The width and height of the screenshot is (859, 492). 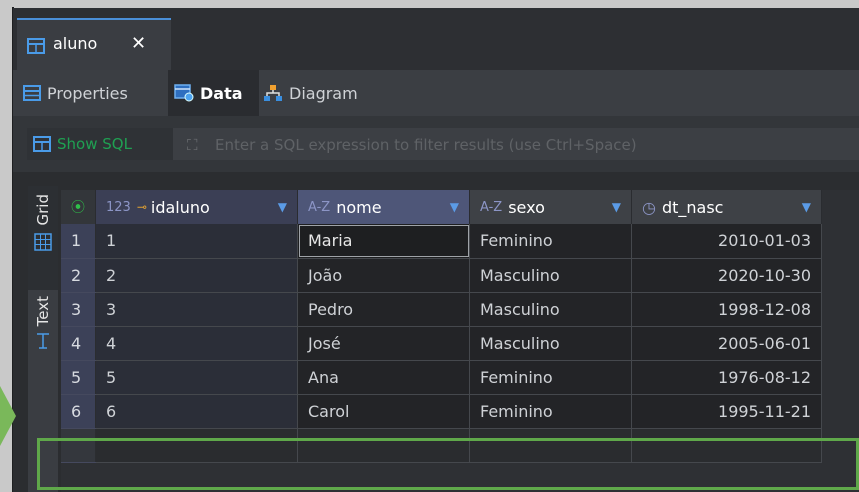 I want to click on table-row: 6 6 Carol Feminino 1995-11-21, so click(x=441, y=411).